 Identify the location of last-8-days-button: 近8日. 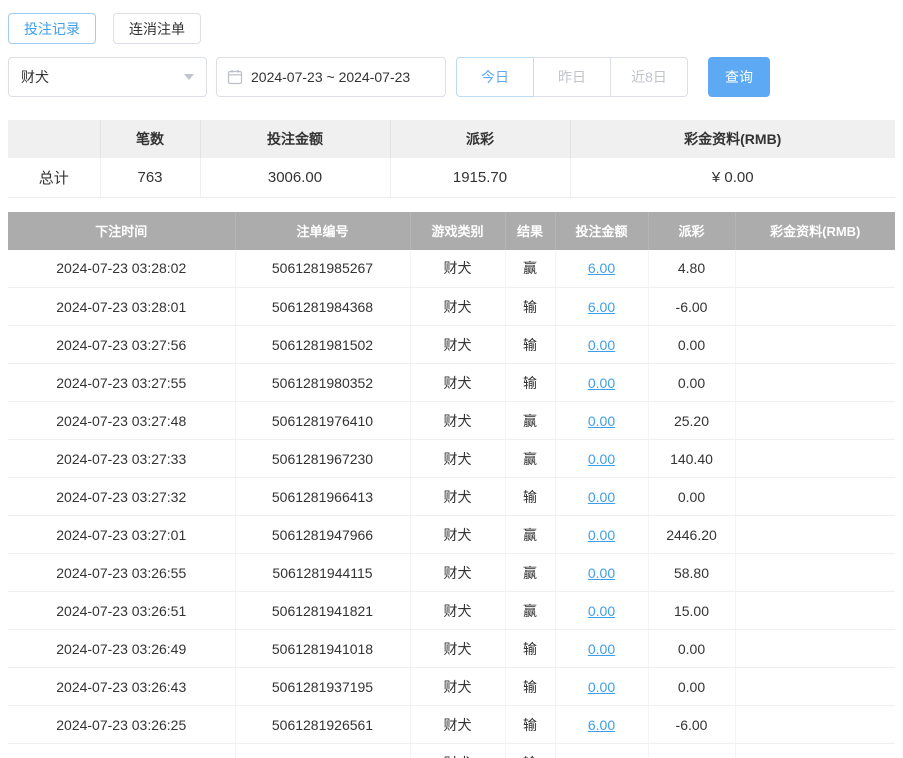
(649, 77).